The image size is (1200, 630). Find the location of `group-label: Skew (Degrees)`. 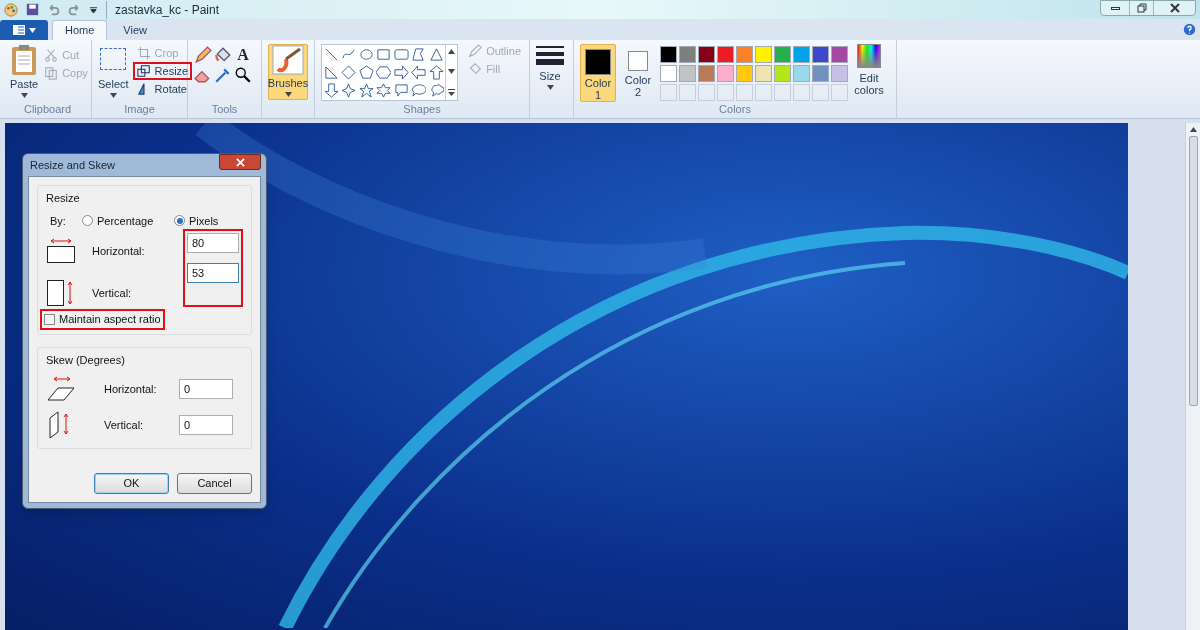

group-label: Skew (Degrees) is located at coordinates (86, 360).